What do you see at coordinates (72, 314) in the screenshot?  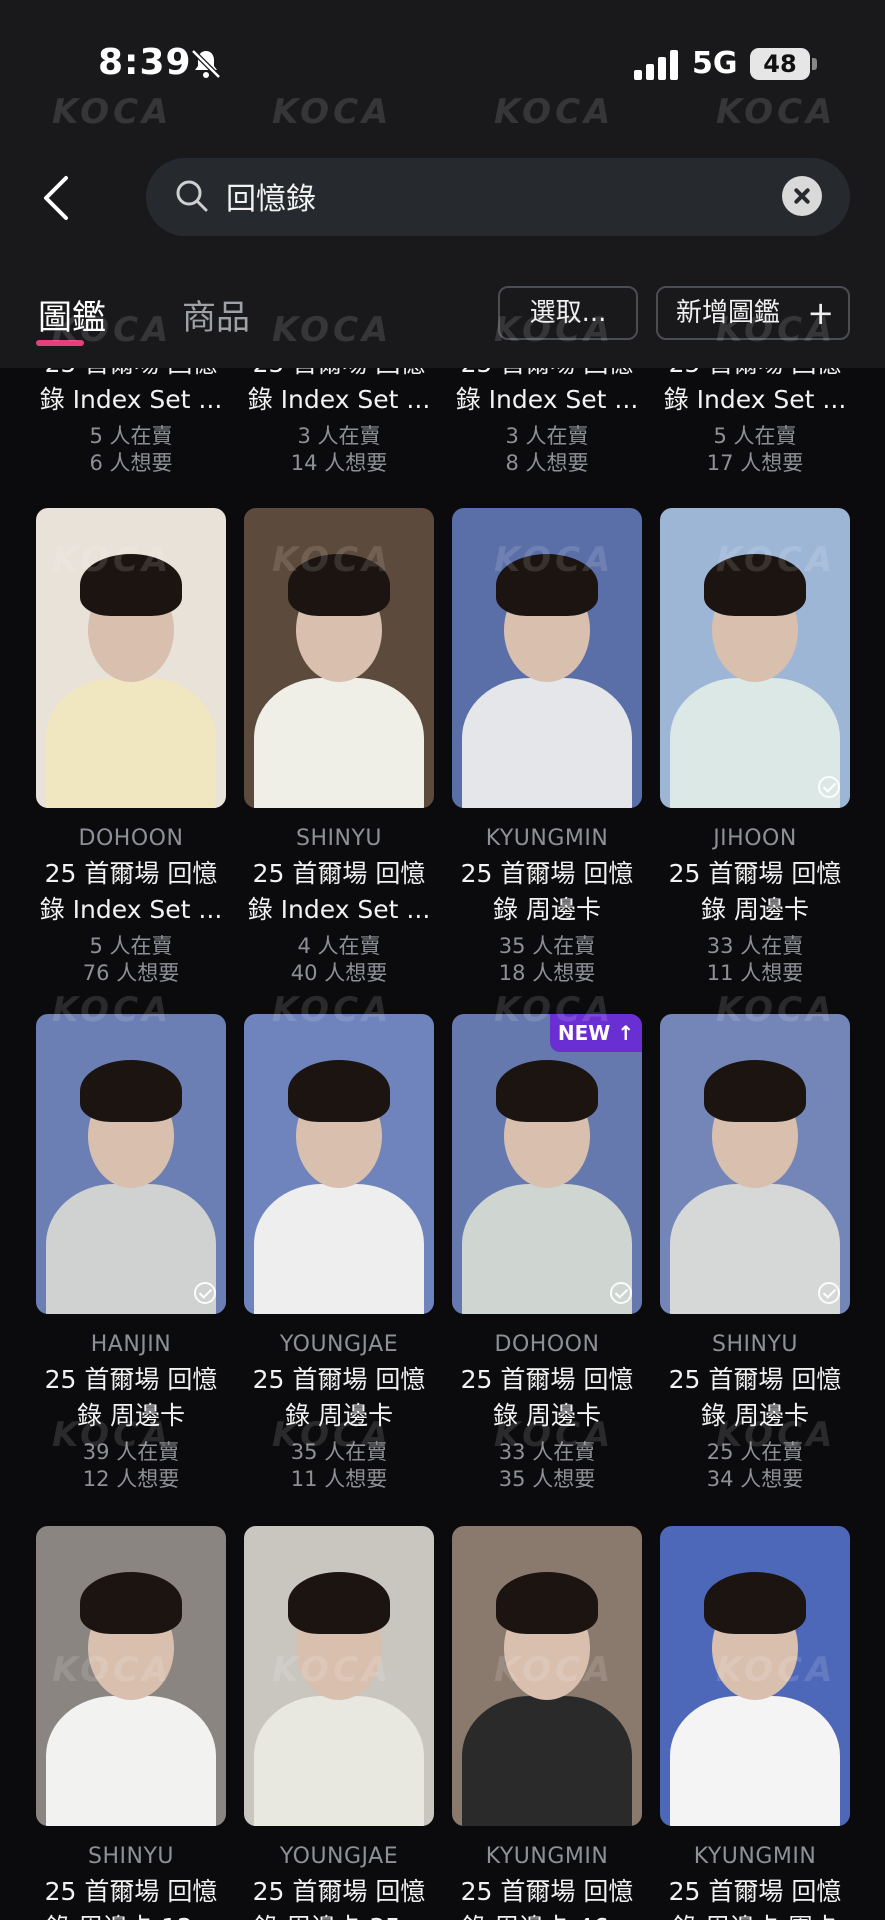 I see `tab-collection: 圖鑑` at bounding box center [72, 314].